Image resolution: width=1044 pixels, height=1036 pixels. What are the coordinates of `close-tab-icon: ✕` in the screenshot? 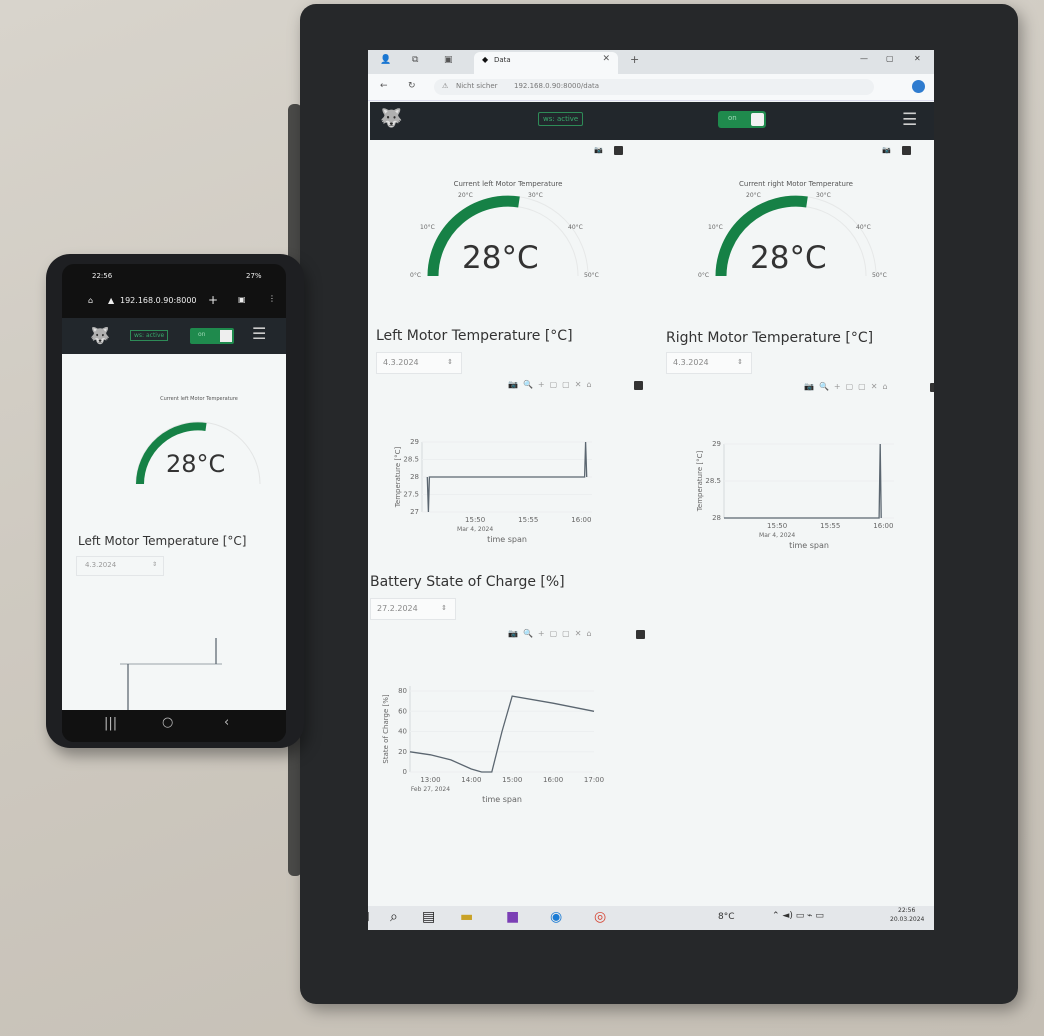 It's located at (606, 59).